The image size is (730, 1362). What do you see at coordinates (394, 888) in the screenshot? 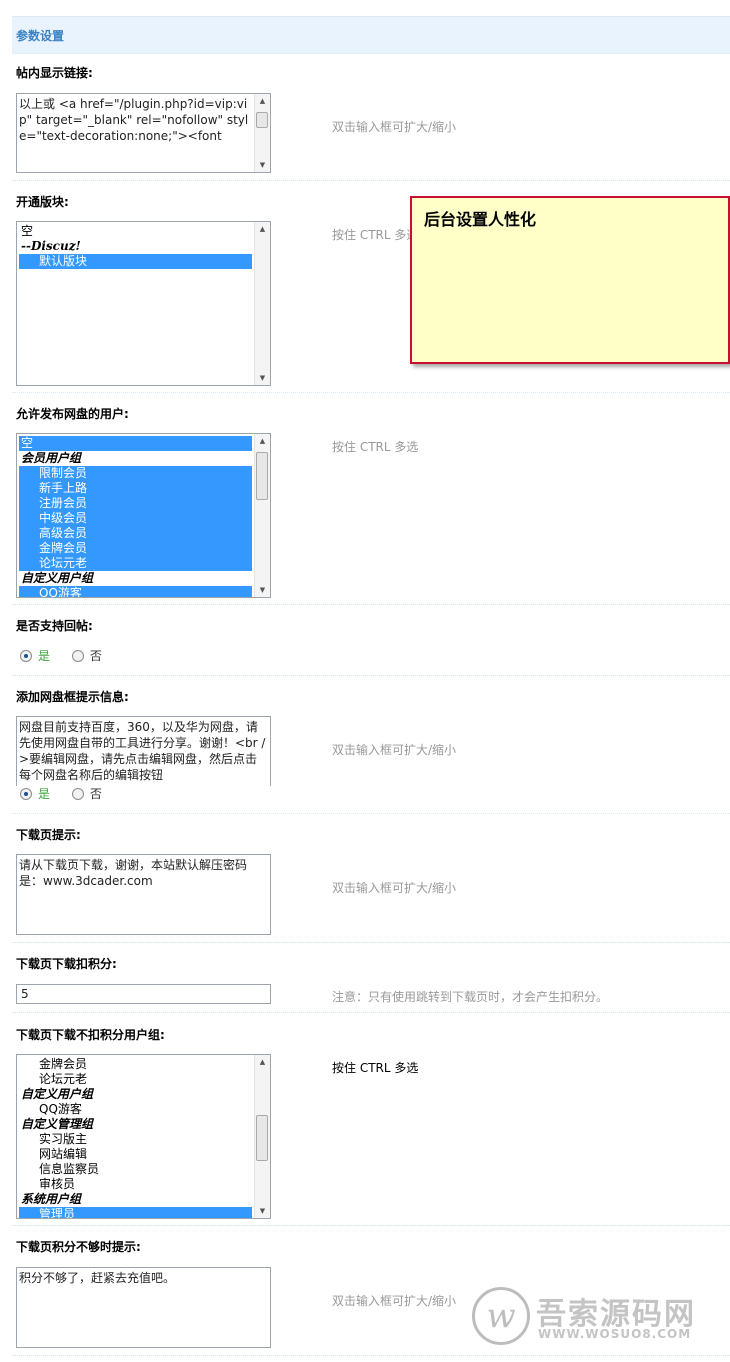
I see `download-tip-hint: 双击输入框可扩大/缩小` at bounding box center [394, 888].